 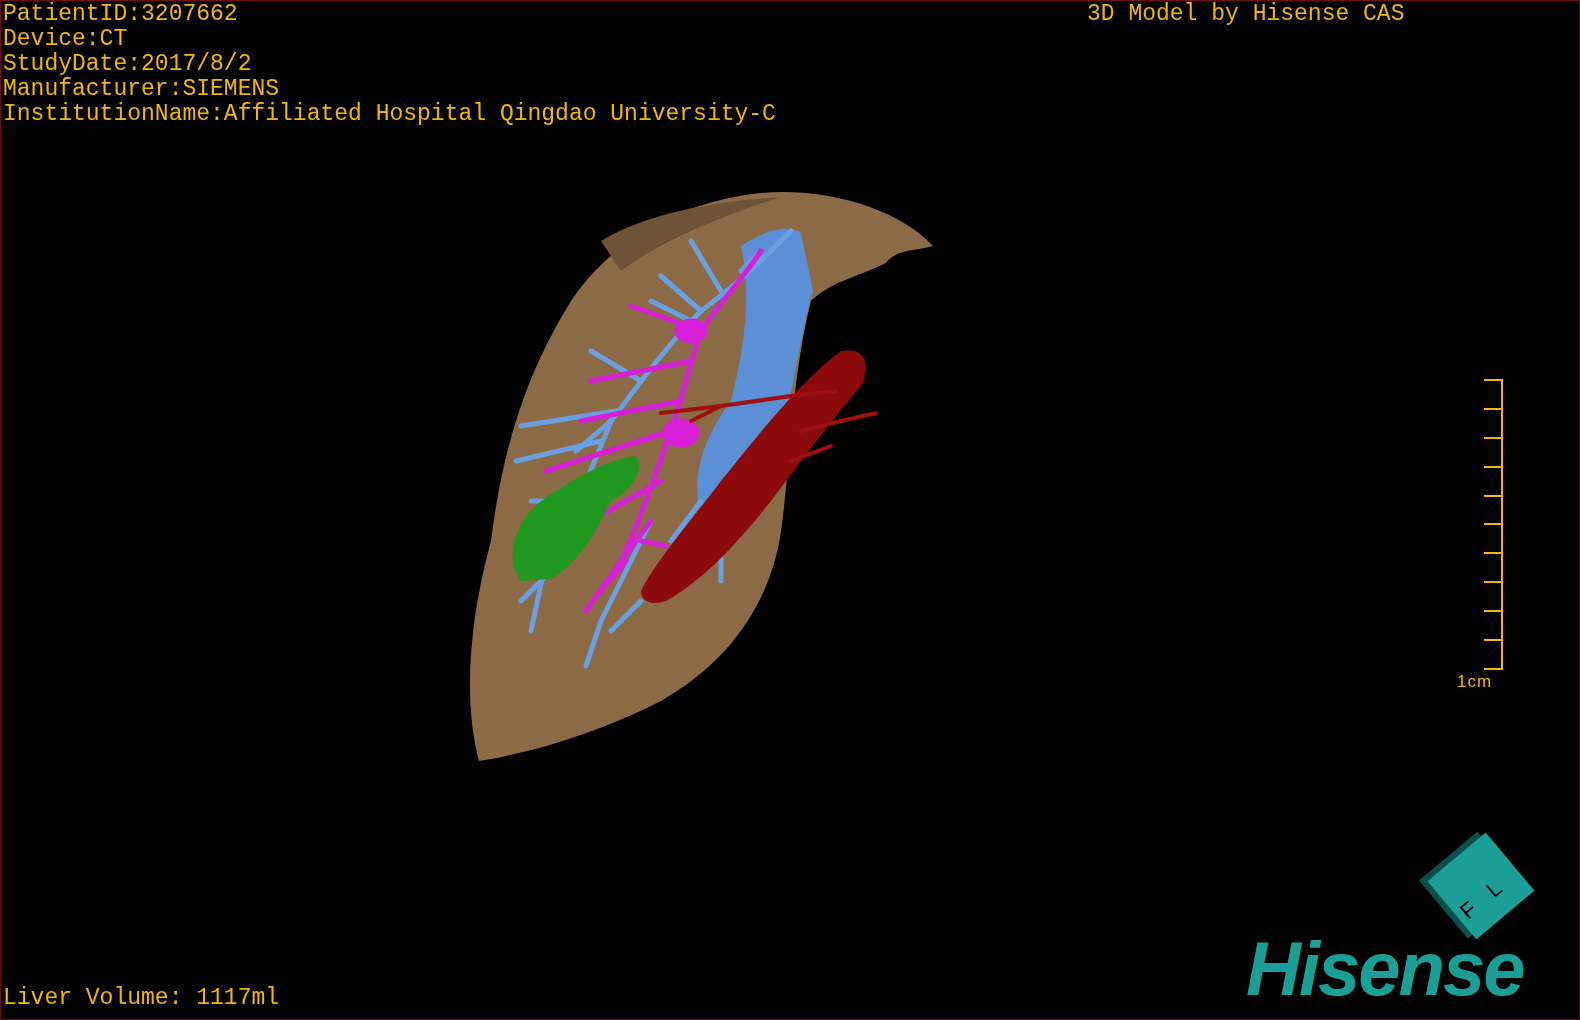 What do you see at coordinates (141, 998) in the screenshot?
I see `liver-volume-label: Liver Volume: 1117ml` at bounding box center [141, 998].